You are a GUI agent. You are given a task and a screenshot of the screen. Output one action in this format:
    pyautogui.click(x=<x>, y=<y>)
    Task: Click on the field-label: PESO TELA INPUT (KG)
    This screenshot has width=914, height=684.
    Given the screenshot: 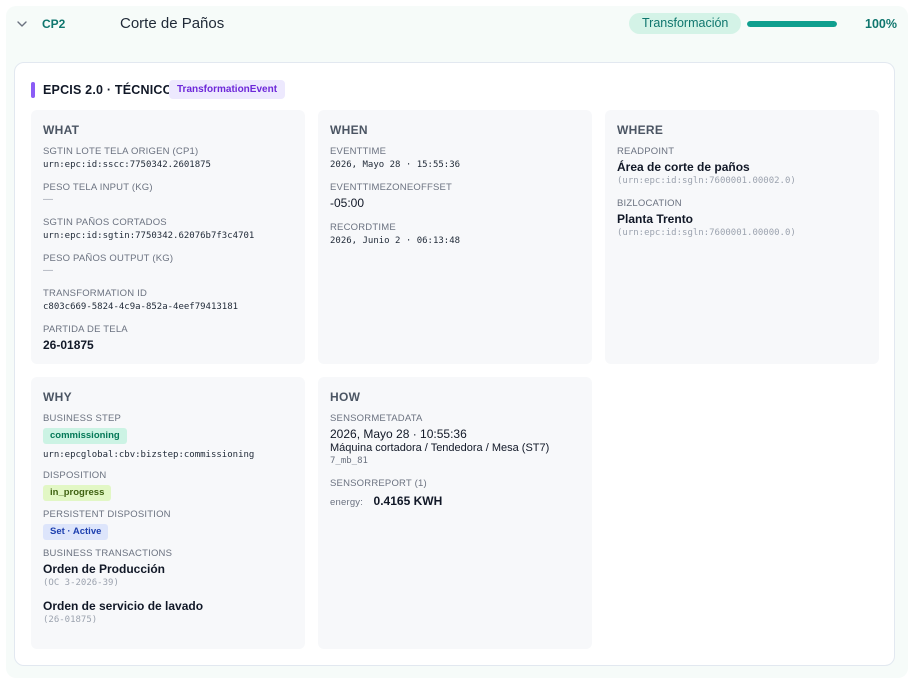 What is the action you would take?
    pyautogui.click(x=98, y=187)
    